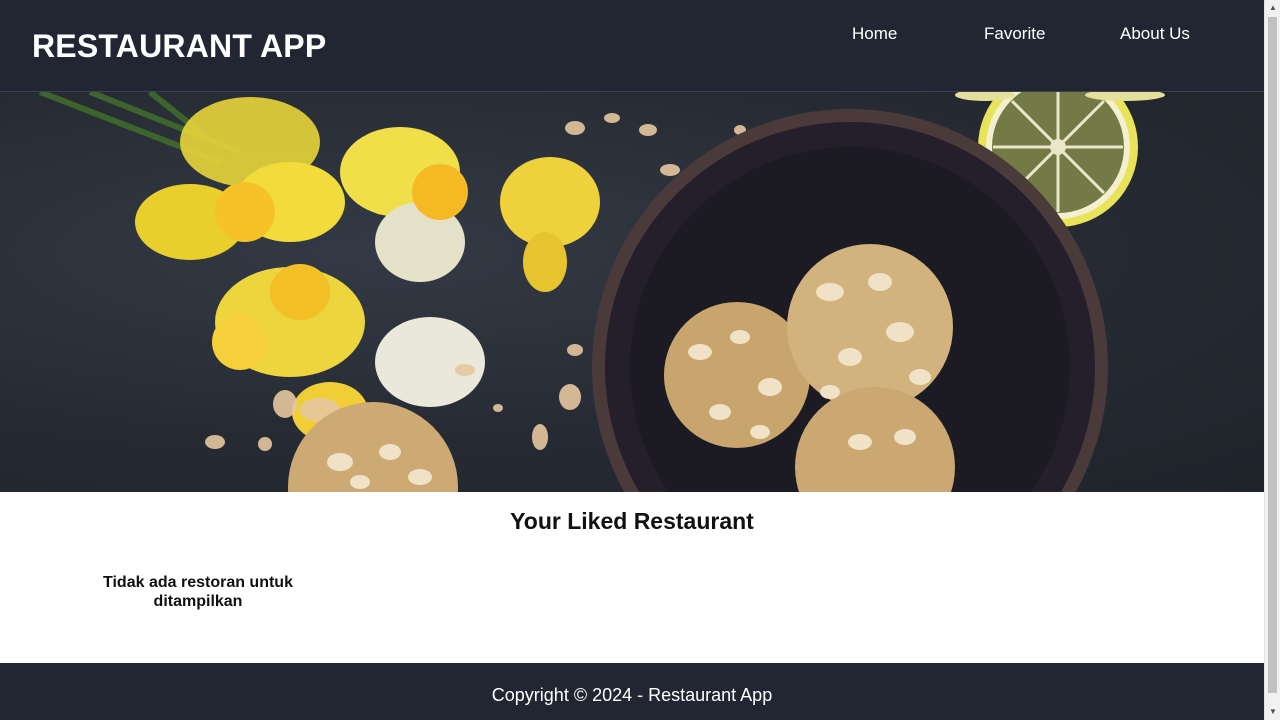 The height and width of the screenshot is (720, 1280). I want to click on scroll-down-icon: ▼, so click(1272, 712).